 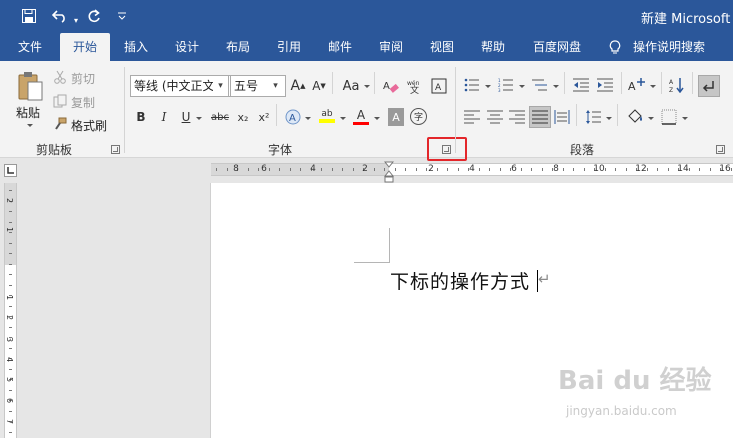 What do you see at coordinates (30, 125) in the screenshot?
I see `paste-dropdown-icon` at bounding box center [30, 125].